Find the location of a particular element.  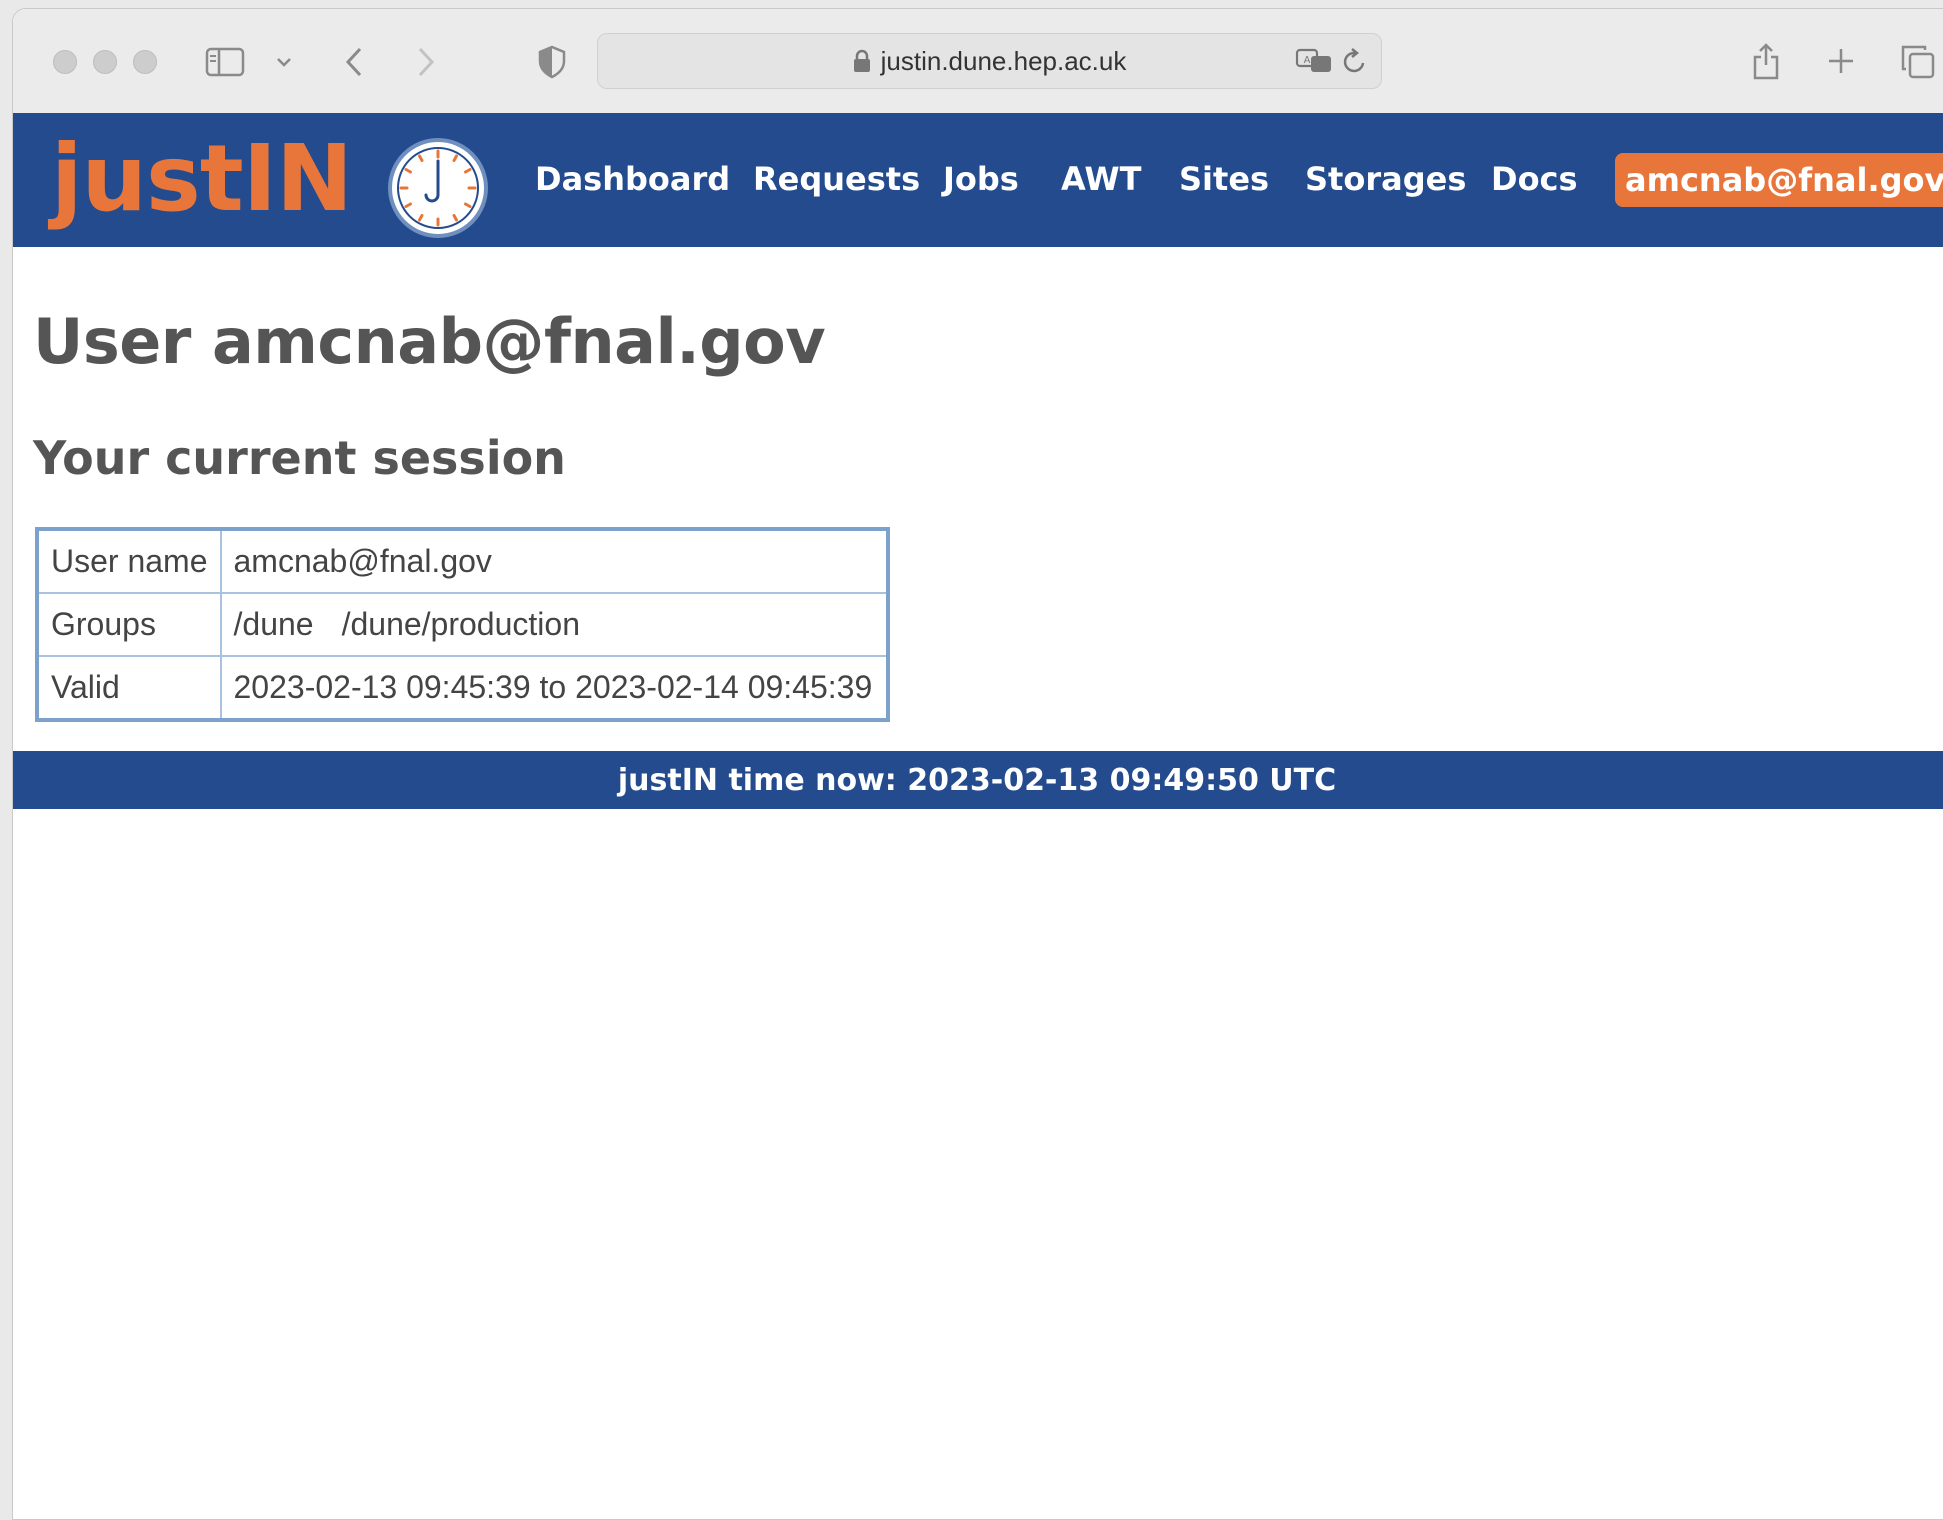

nav-link-docs: Docs is located at coordinates (1534, 179).